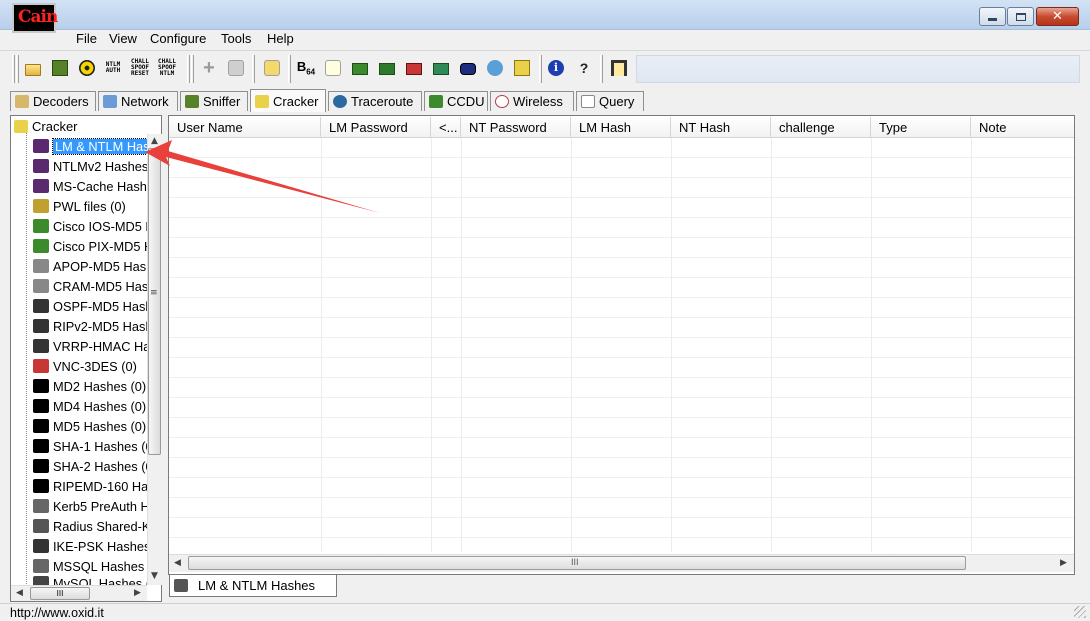  I want to click on chall-spoof-reset-button: CHALL SPOOF RESET, so click(140, 68).